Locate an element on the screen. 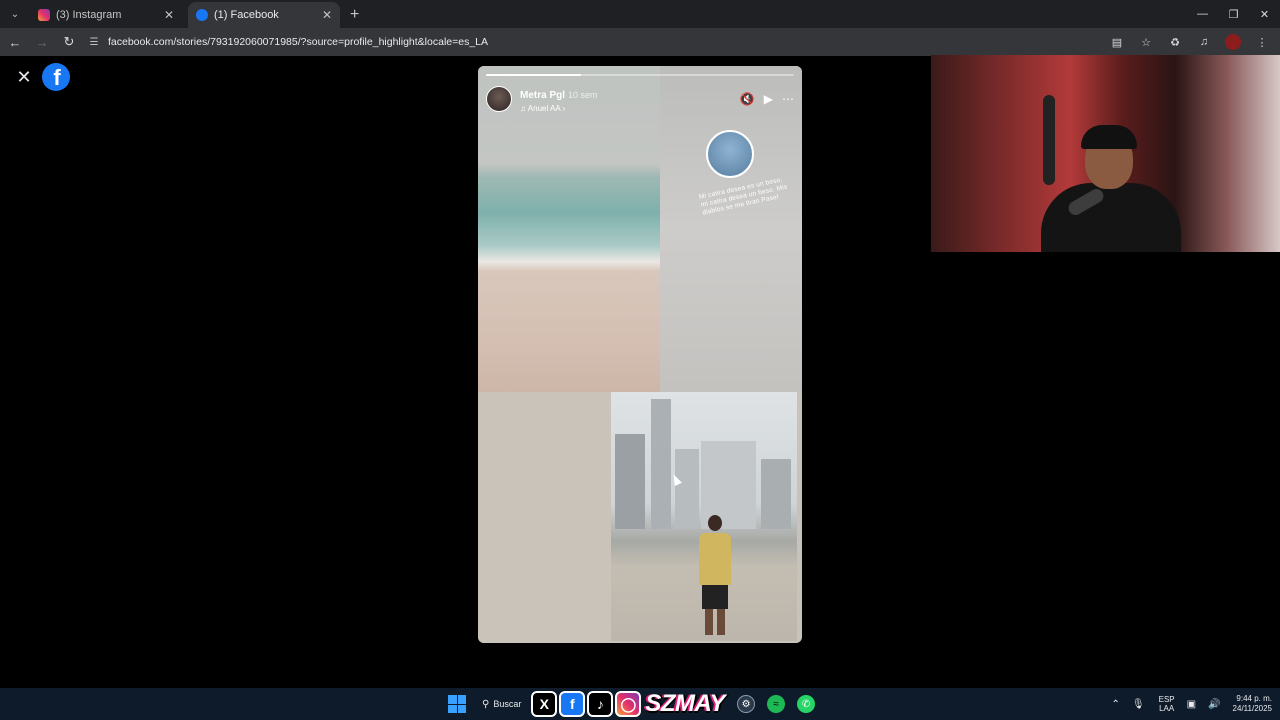 Image resolution: width=1280 pixels, height=720 pixels. author-name: Metra Pgl is located at coordinates (542, 95).